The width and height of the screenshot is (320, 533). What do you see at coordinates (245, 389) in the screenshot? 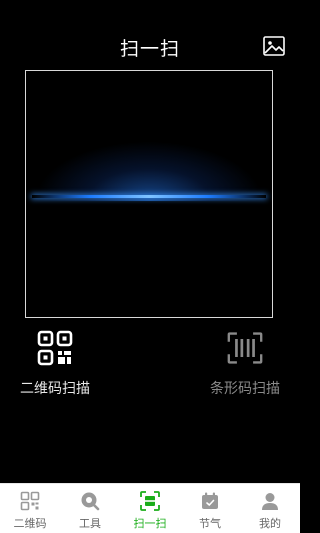
I see `barcode-scan-label: 条形码扫描` at bounding box center [245, 389].